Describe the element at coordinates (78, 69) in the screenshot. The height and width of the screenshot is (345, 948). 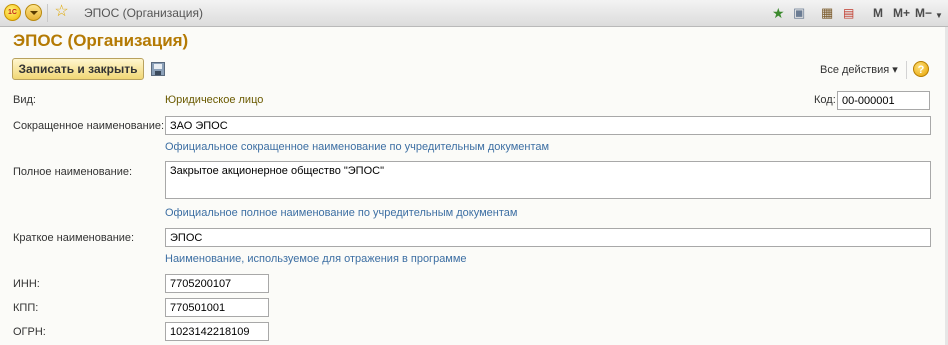
I see `save-and-close-button: Записать и закрыть` at that location.